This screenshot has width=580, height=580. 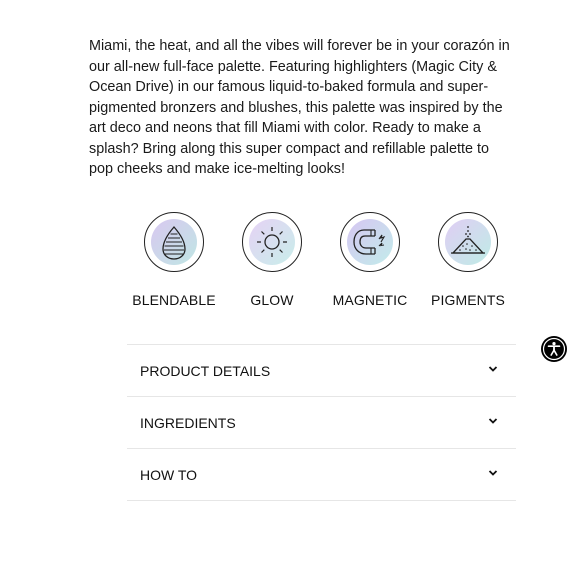 I want to click on feature-blendable: BLENDABLE, so click(x=174, y=258).